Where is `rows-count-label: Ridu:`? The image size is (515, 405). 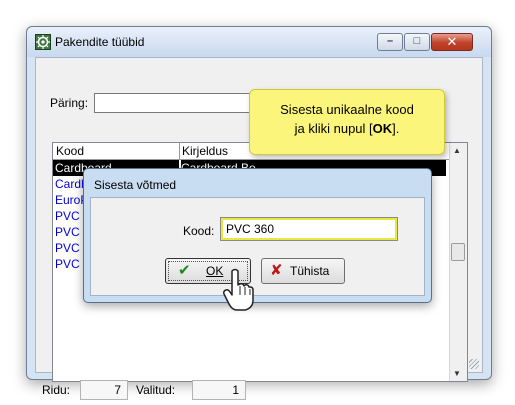 rows-count-label: Ridu: is located at coordinates (56, 390).